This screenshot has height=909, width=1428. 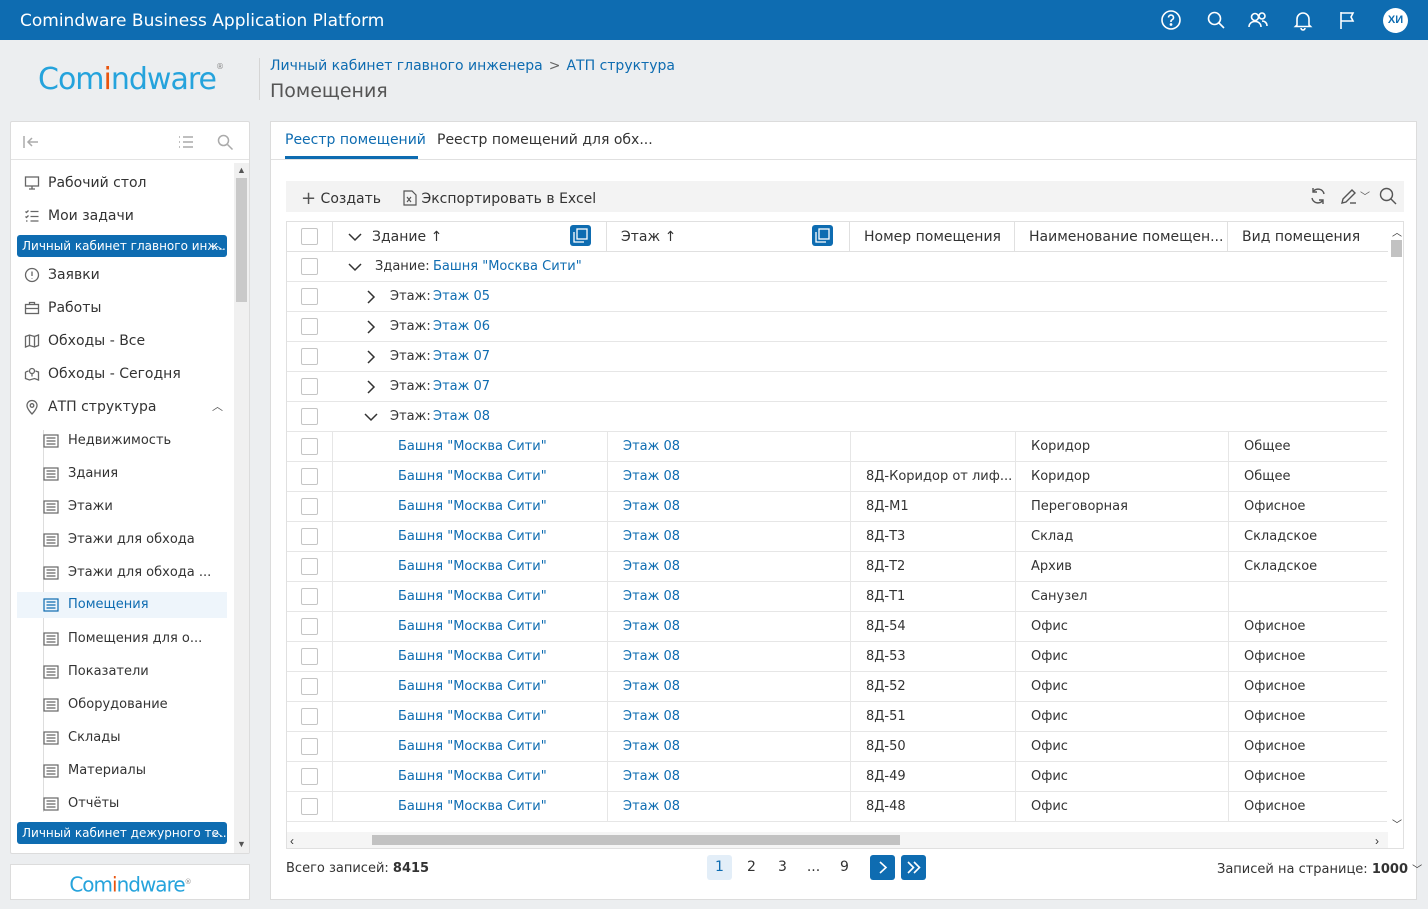 What do you see at coordinates (499, 197) in the screenshot?
I see `export-excel-button: Экспортировать в Excel` at bounding box center [499, 197].